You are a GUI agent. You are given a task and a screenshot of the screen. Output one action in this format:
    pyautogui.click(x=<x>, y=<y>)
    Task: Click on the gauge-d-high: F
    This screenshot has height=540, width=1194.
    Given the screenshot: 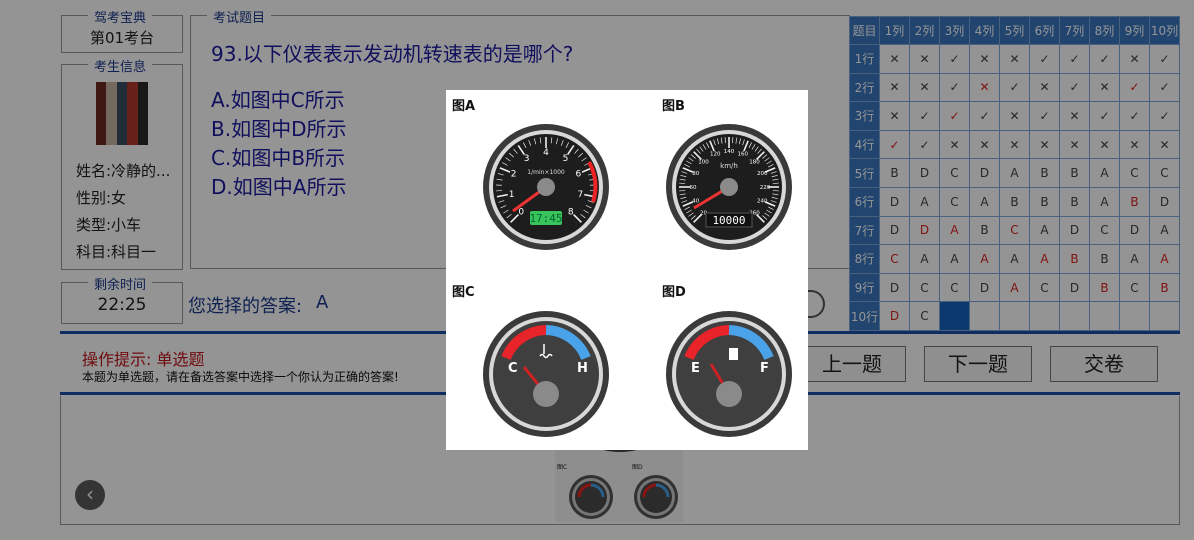 What is the action you would take?
    pyautogui.click(x=764, y=368)
    